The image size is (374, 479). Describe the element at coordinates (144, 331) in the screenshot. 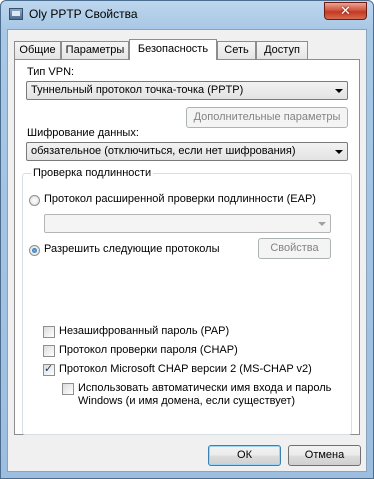

I see `pap-label: Незашифрованный пароль (PAP)` at that location.